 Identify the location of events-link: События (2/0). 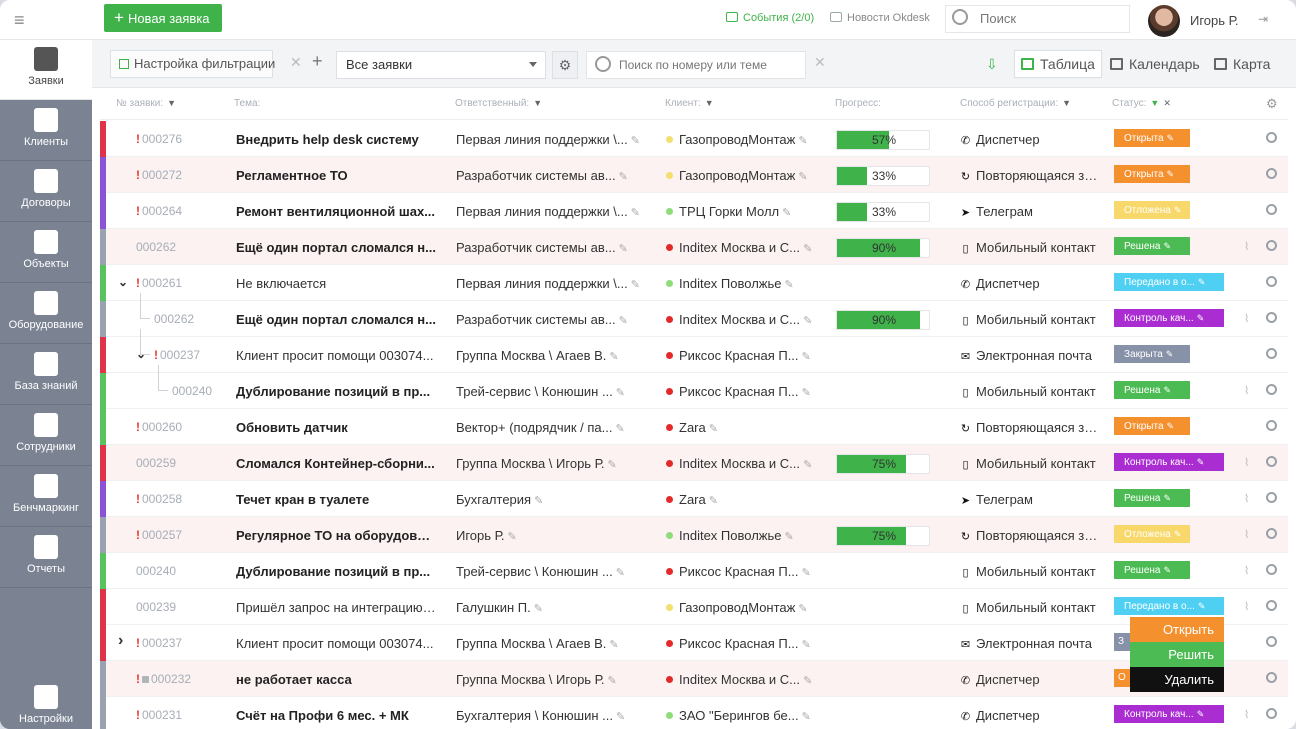
(770, 18).